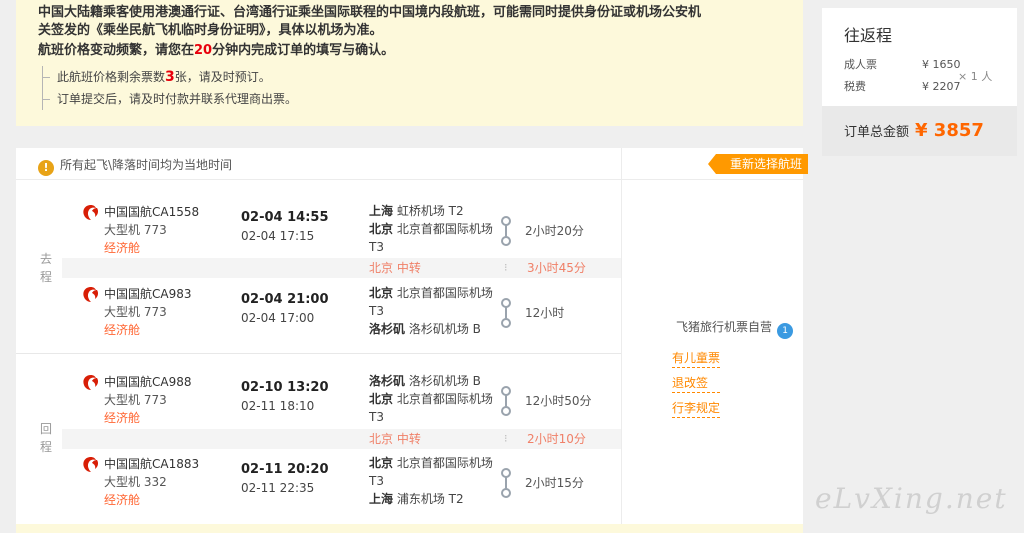 Image resolution: width=1024 pixels, height=533 pixels. Describe the element at coordinates (46, 168) in the screenshot. I see `info-icon: !` at that location.